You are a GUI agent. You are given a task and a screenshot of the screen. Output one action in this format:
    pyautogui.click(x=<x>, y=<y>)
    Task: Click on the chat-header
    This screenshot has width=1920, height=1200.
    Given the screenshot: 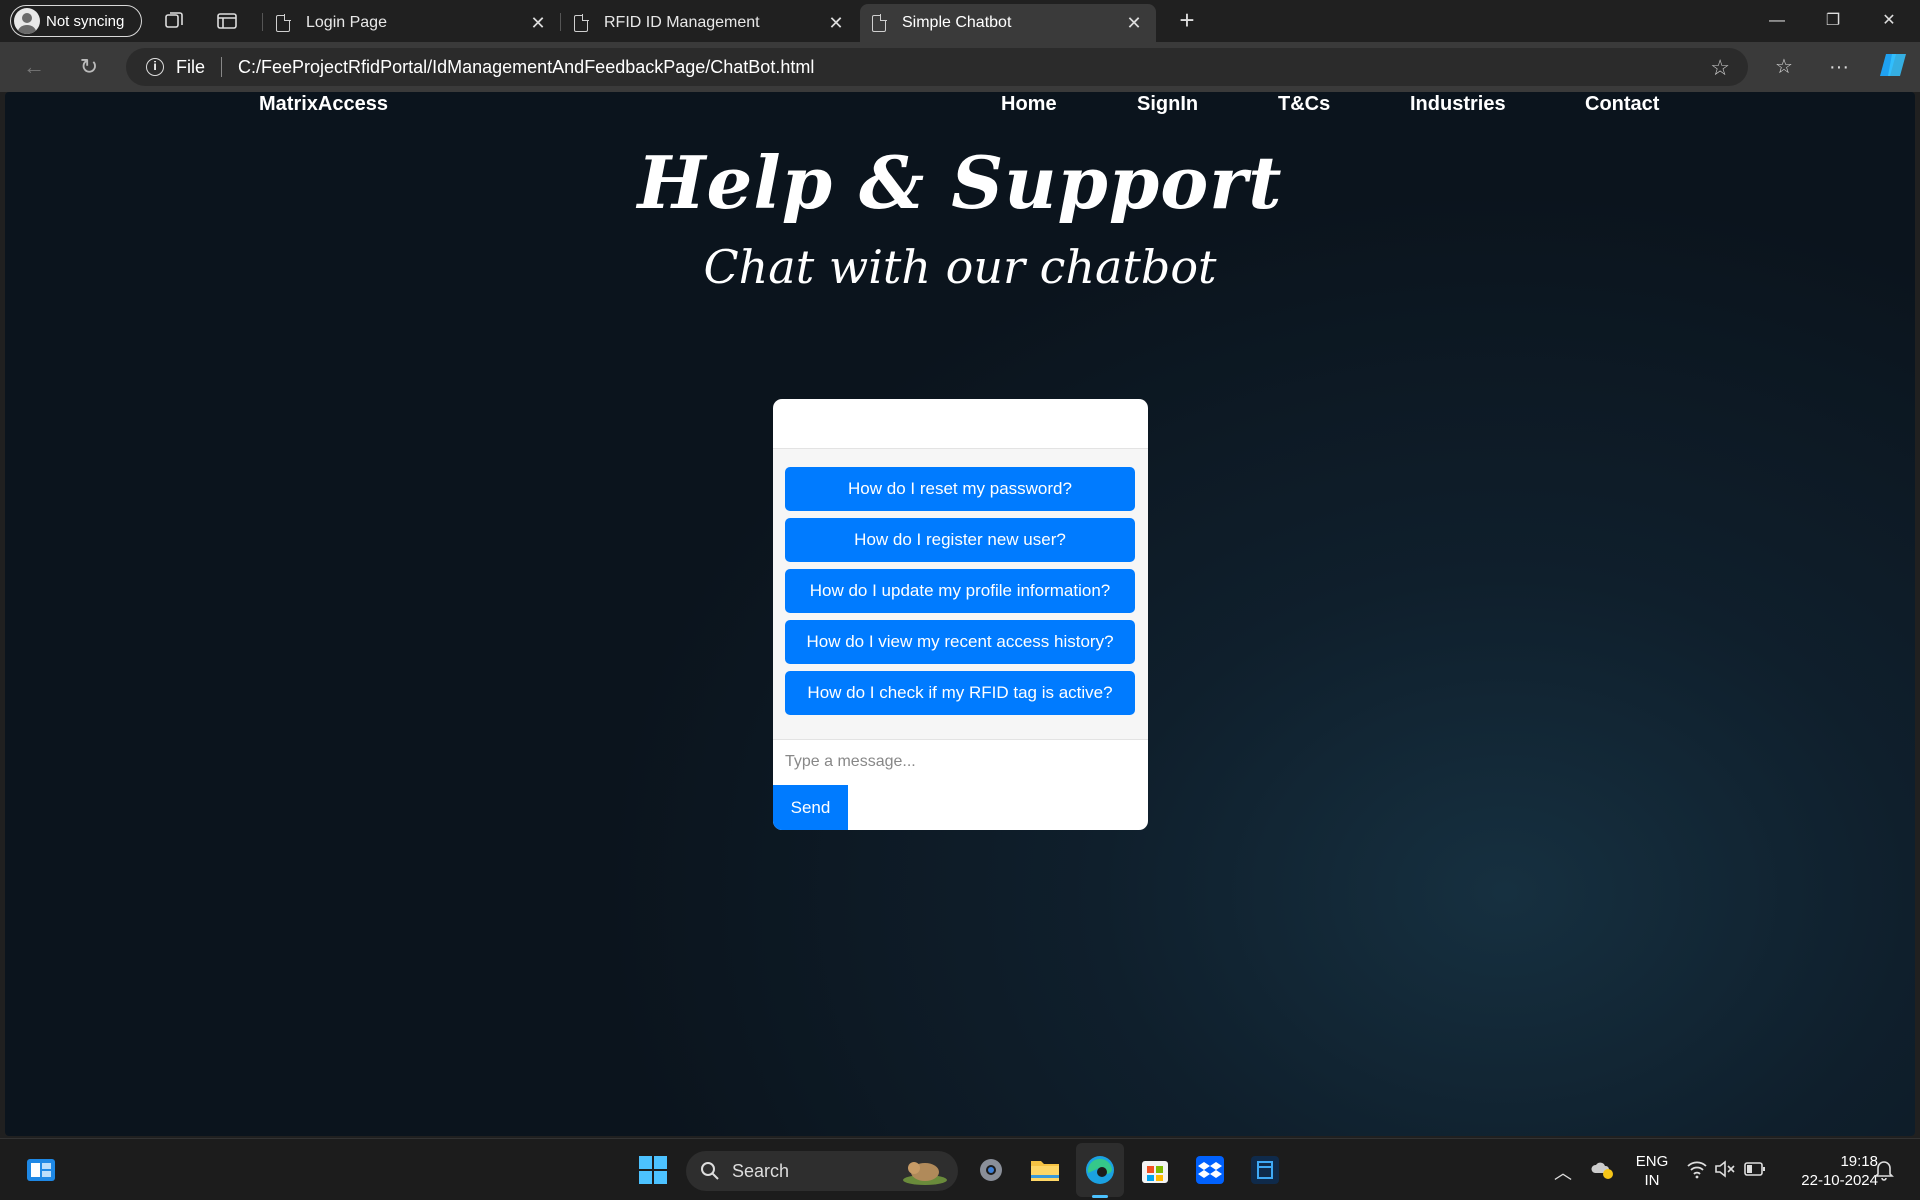 What is the action you would take?
    pyautogui.click(x=960, y=424)
    